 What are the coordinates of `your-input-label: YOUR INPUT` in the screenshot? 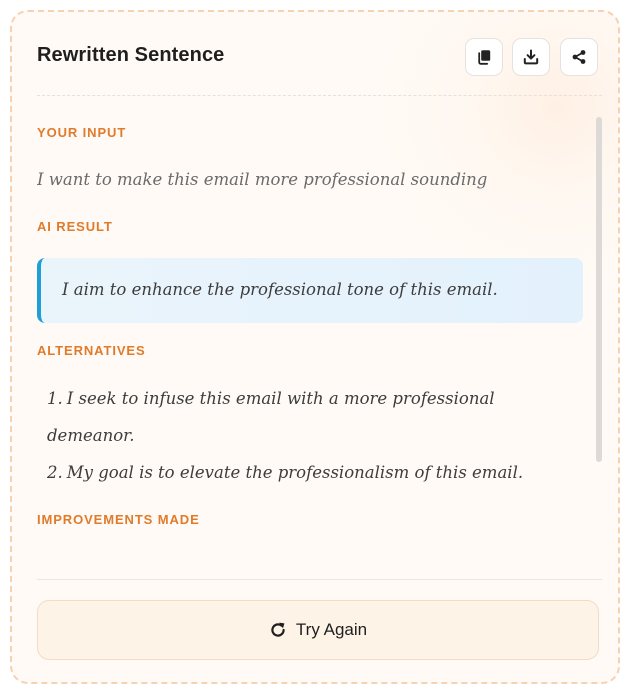 It's located at (82, 132).